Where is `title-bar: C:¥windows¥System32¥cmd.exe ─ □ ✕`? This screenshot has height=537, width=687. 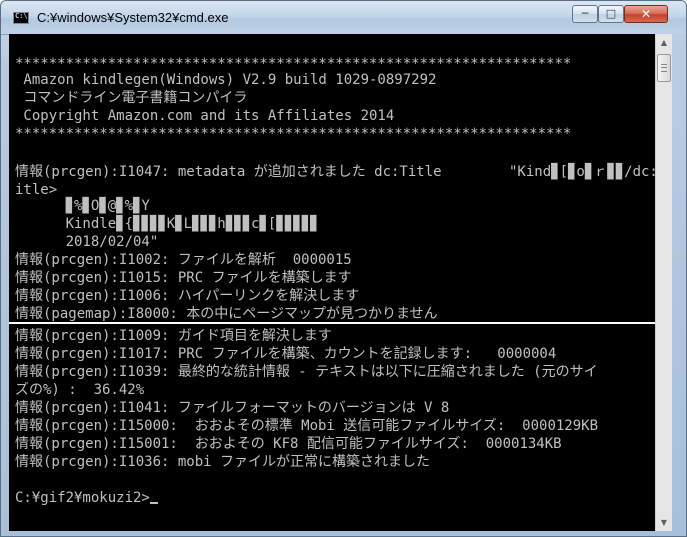
title-bar: C:¥windows¥System32¥cmd.exe ─ □ ✕ is located at coordinates (343, 18).